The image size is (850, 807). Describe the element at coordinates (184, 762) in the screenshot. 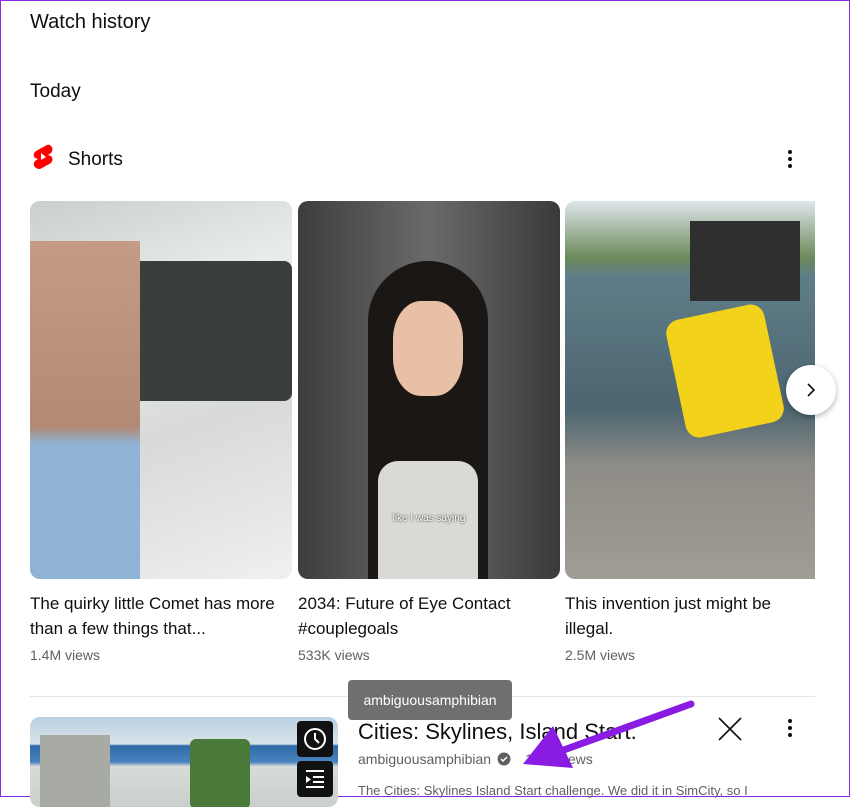

I see `video-thumbnail` at that location.